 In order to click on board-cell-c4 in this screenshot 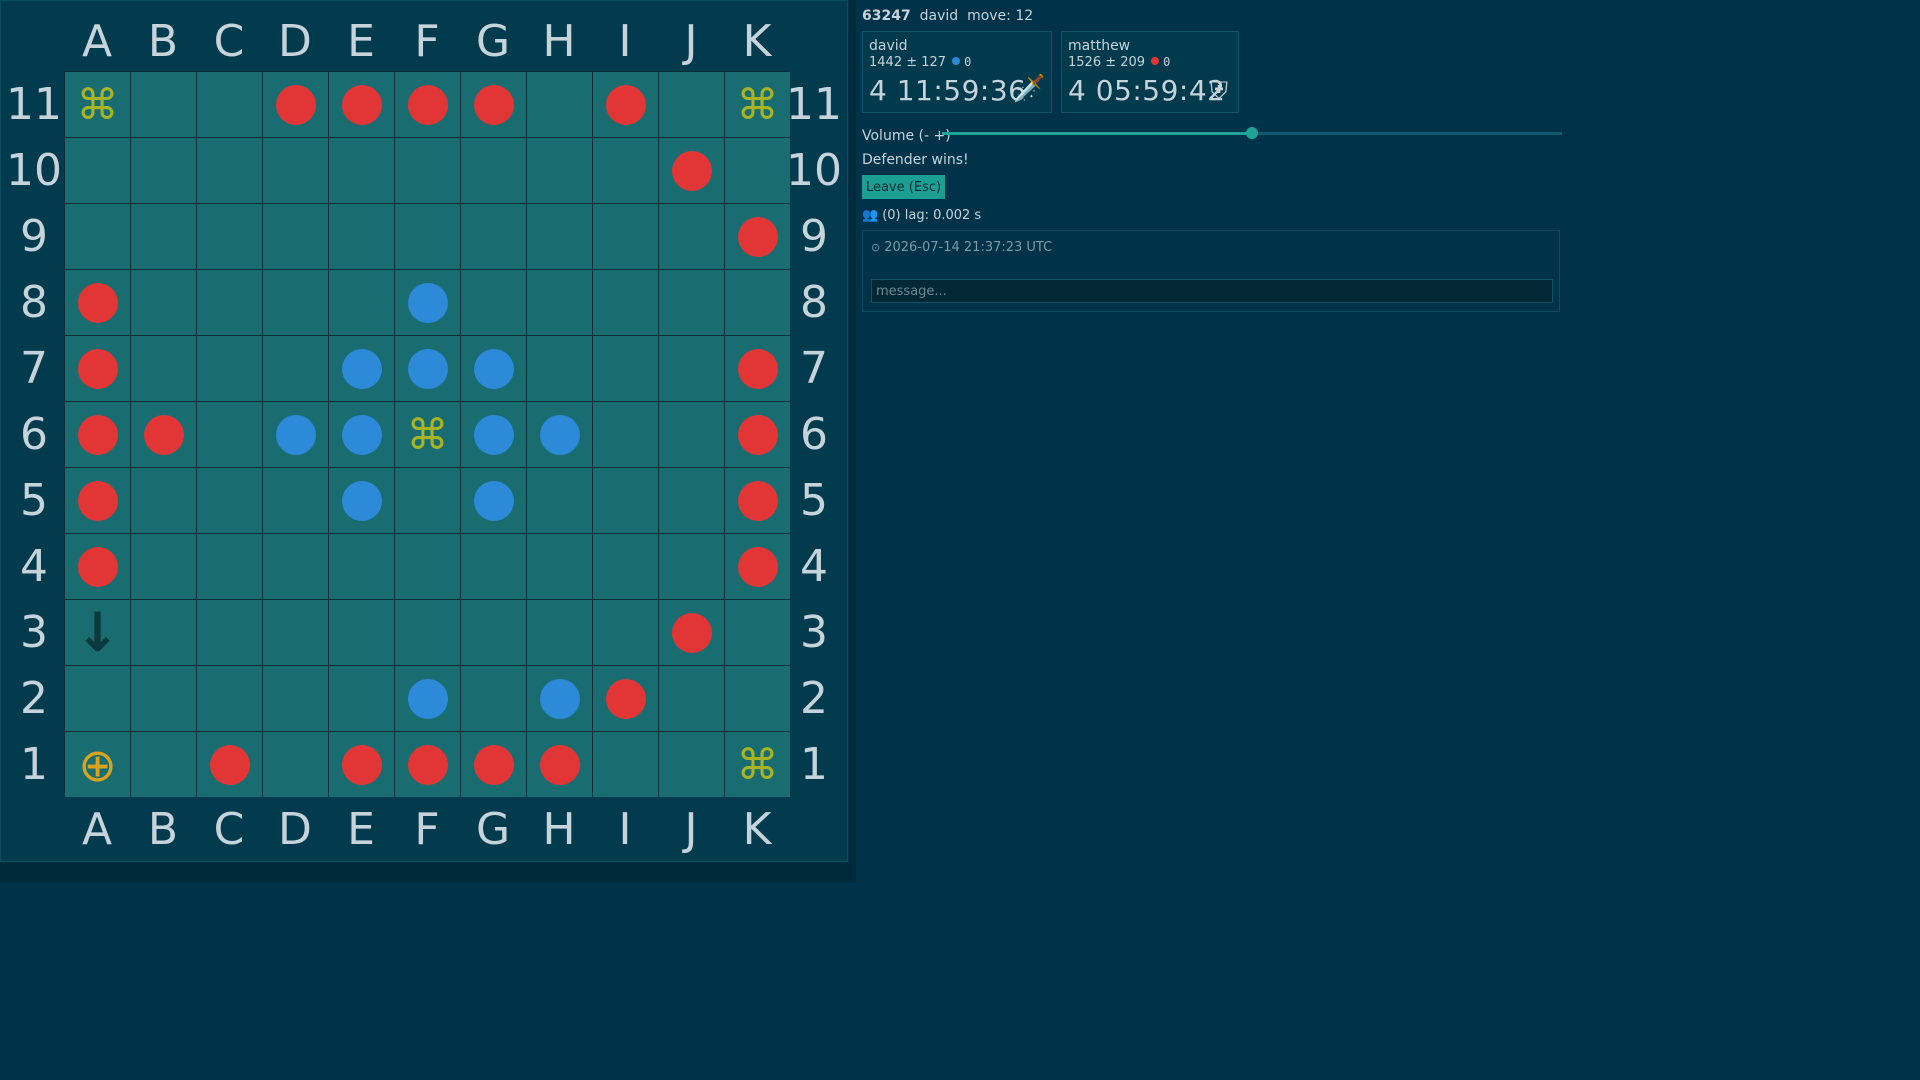, I will do `click(229, 566)`.